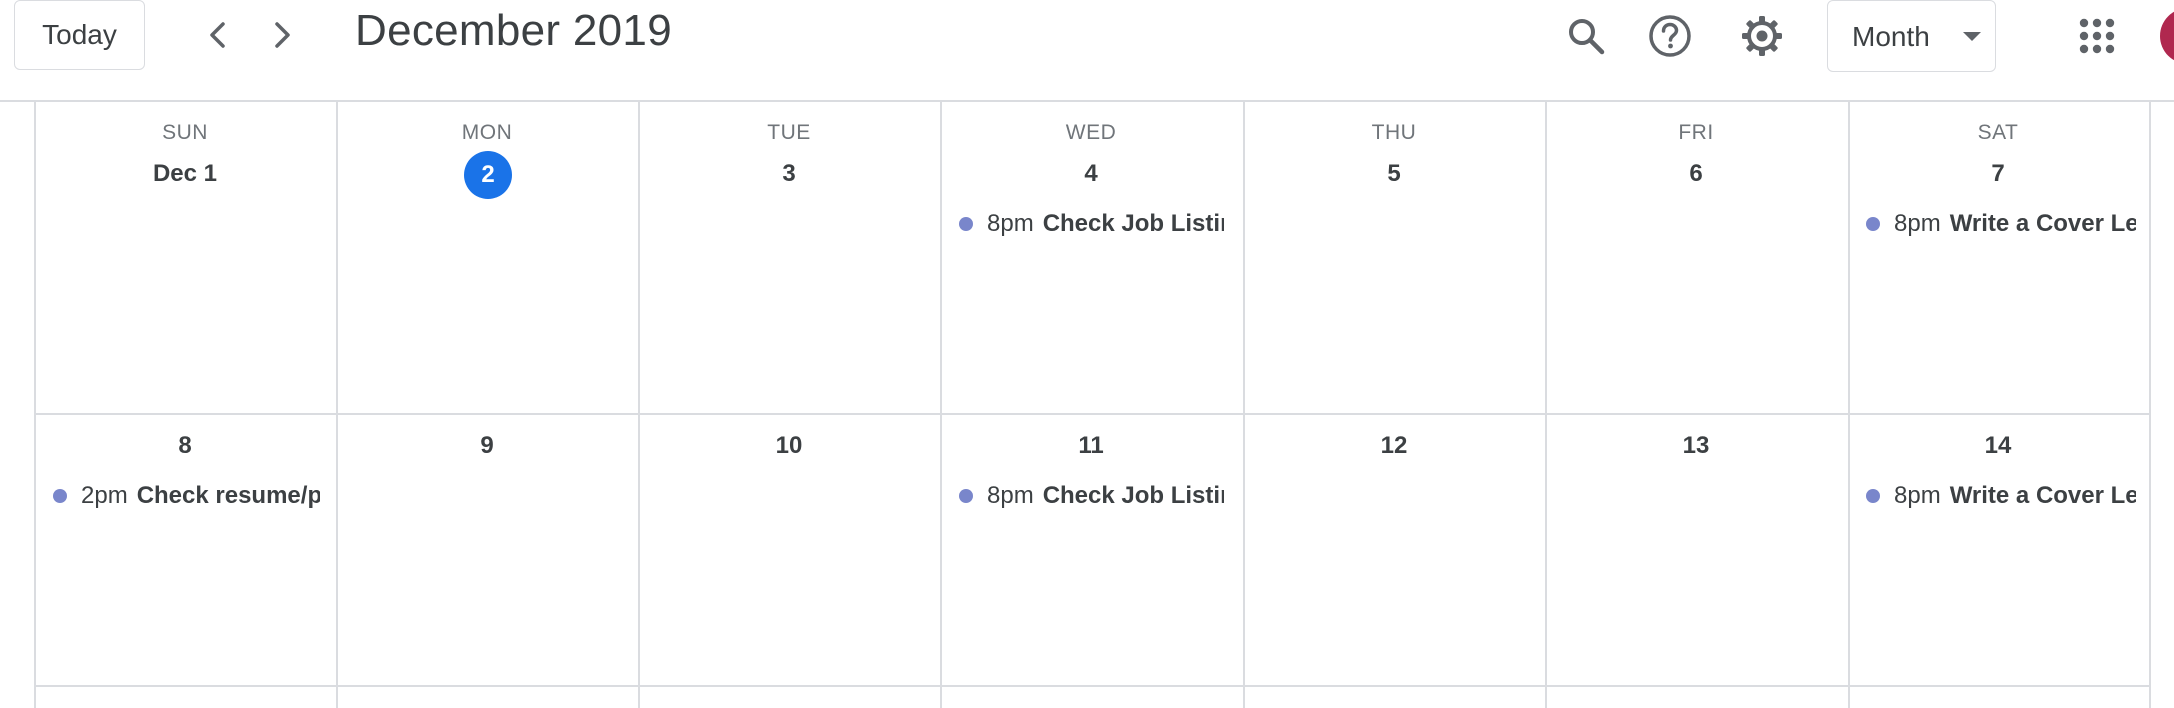 This screenshot has height=708, width=2174. Describe the element at coordinates (104, 495) in the screenshot. I see `event-time: 2pm` at that location.